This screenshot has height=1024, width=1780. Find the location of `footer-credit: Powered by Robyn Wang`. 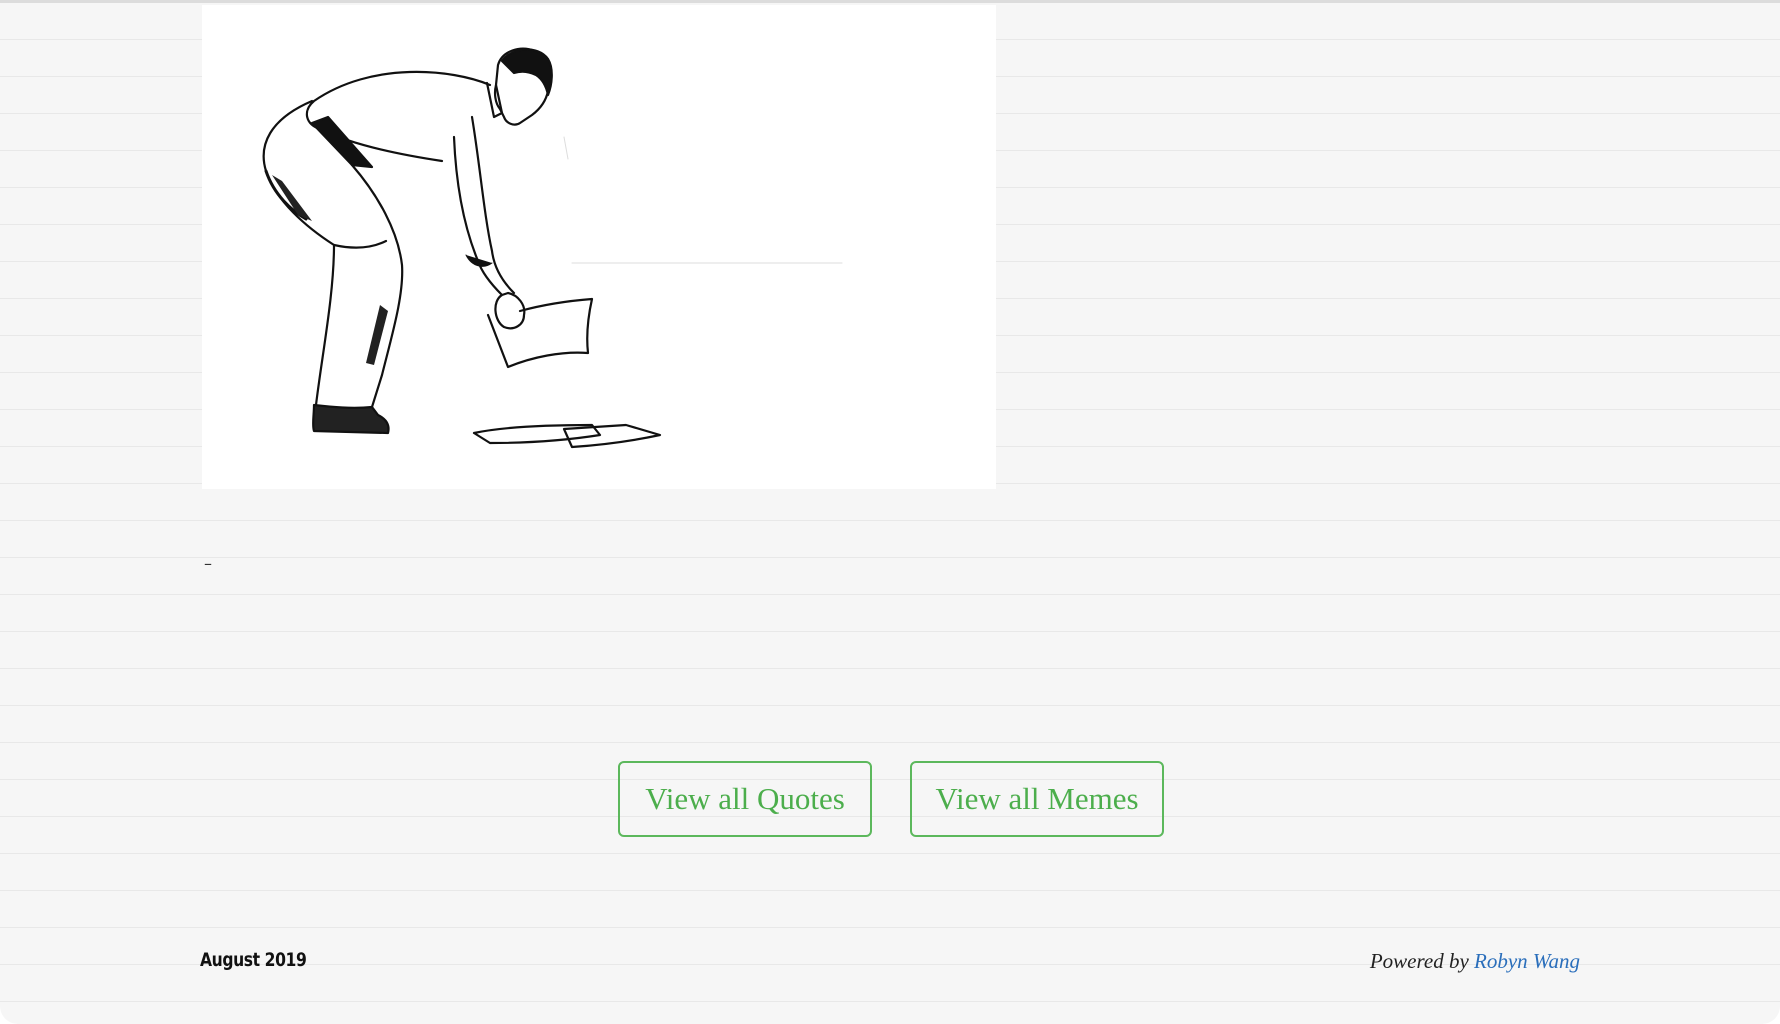

footer-credit: Powered by Robyn Wang is located at coordinates (1475, 961).